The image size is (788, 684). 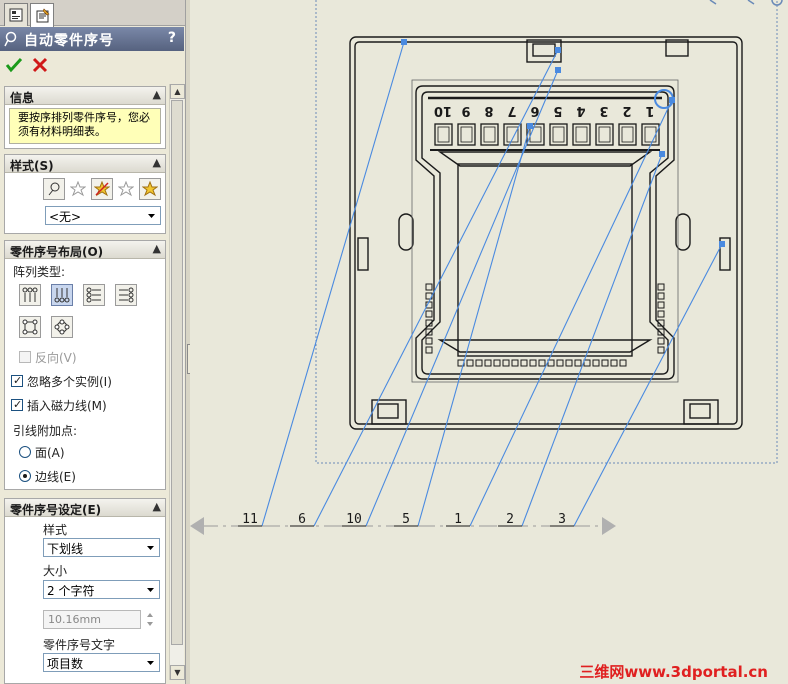 I want to click on scroll-thumb, so click(x=177, y=372).